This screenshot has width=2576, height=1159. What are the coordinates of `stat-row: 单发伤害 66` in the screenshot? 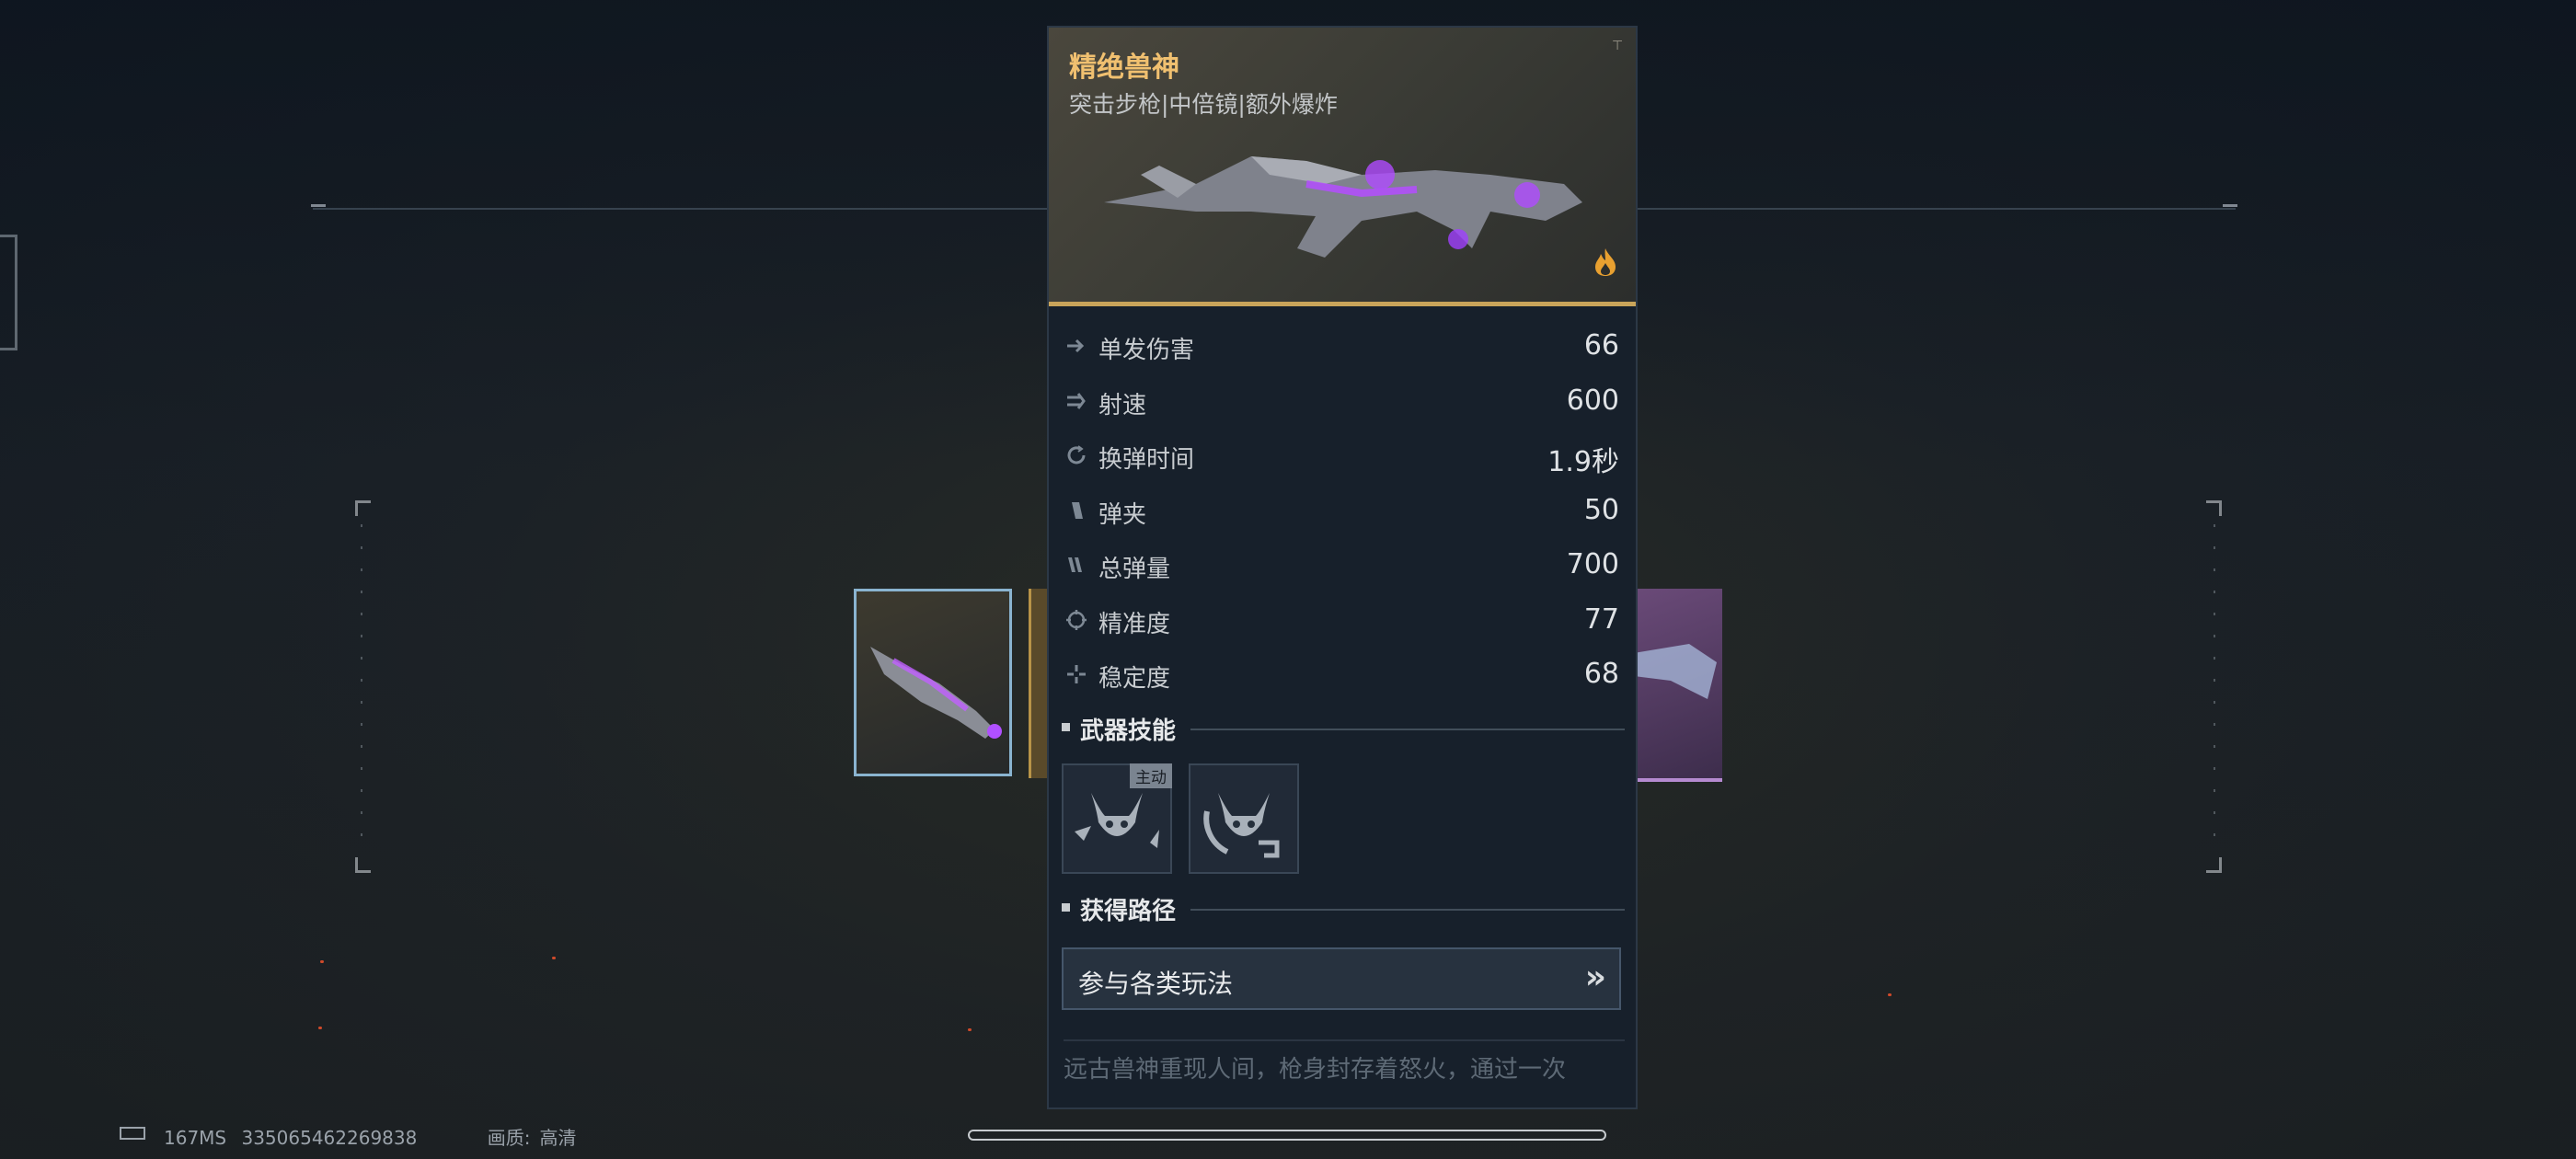 It's located at (1342, 349).